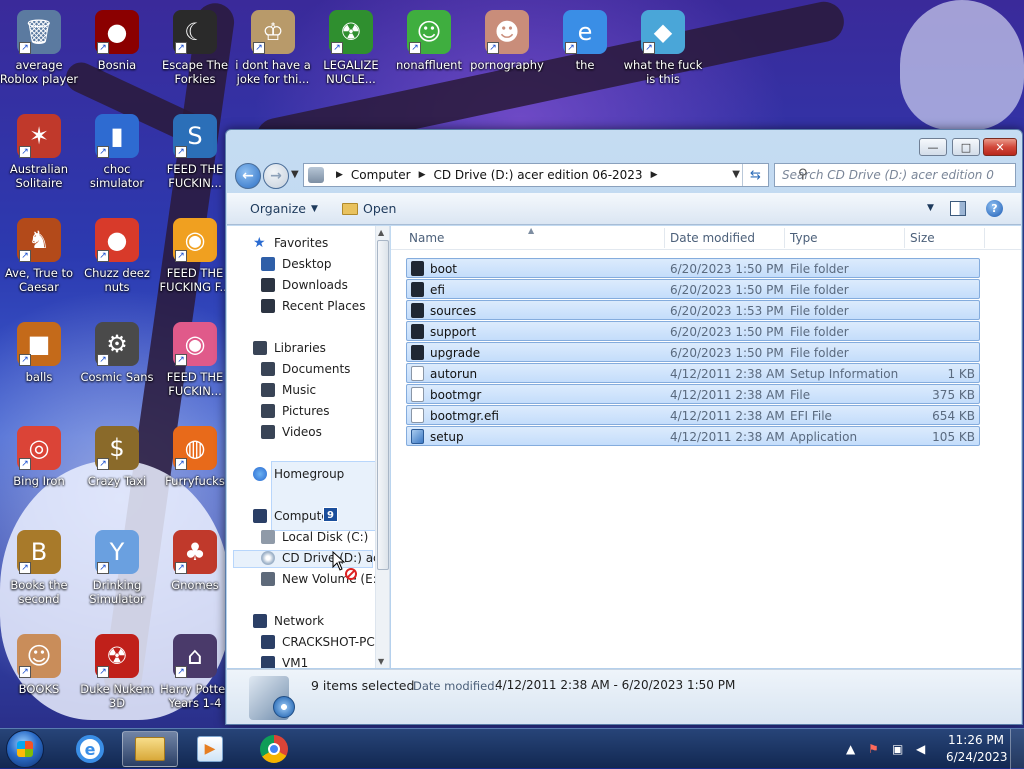 The image size is (1024, 769). What do you see at coordinates (693, 289) in the screenshot?
I see `file-row: efi 6/20/2023 1:50 PM File folder` at bounding box center [693, 289].